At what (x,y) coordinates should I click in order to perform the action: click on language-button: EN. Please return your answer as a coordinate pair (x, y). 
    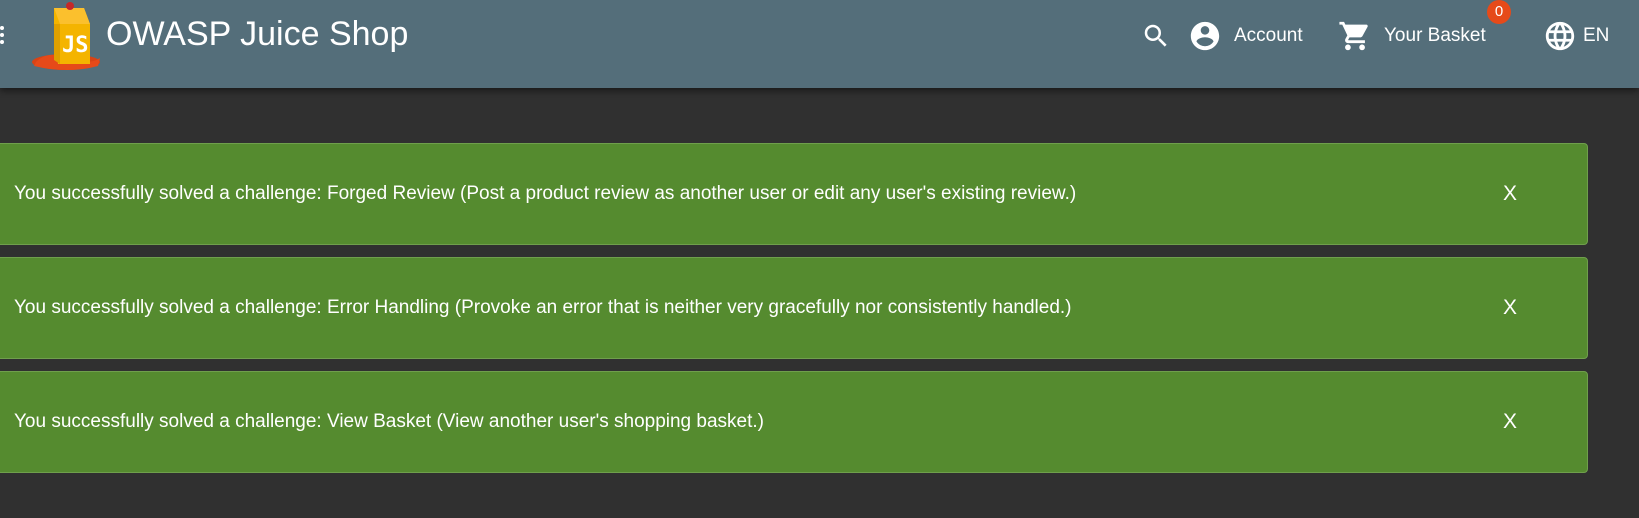
    Looking at the image, I should click on (1576, 36).